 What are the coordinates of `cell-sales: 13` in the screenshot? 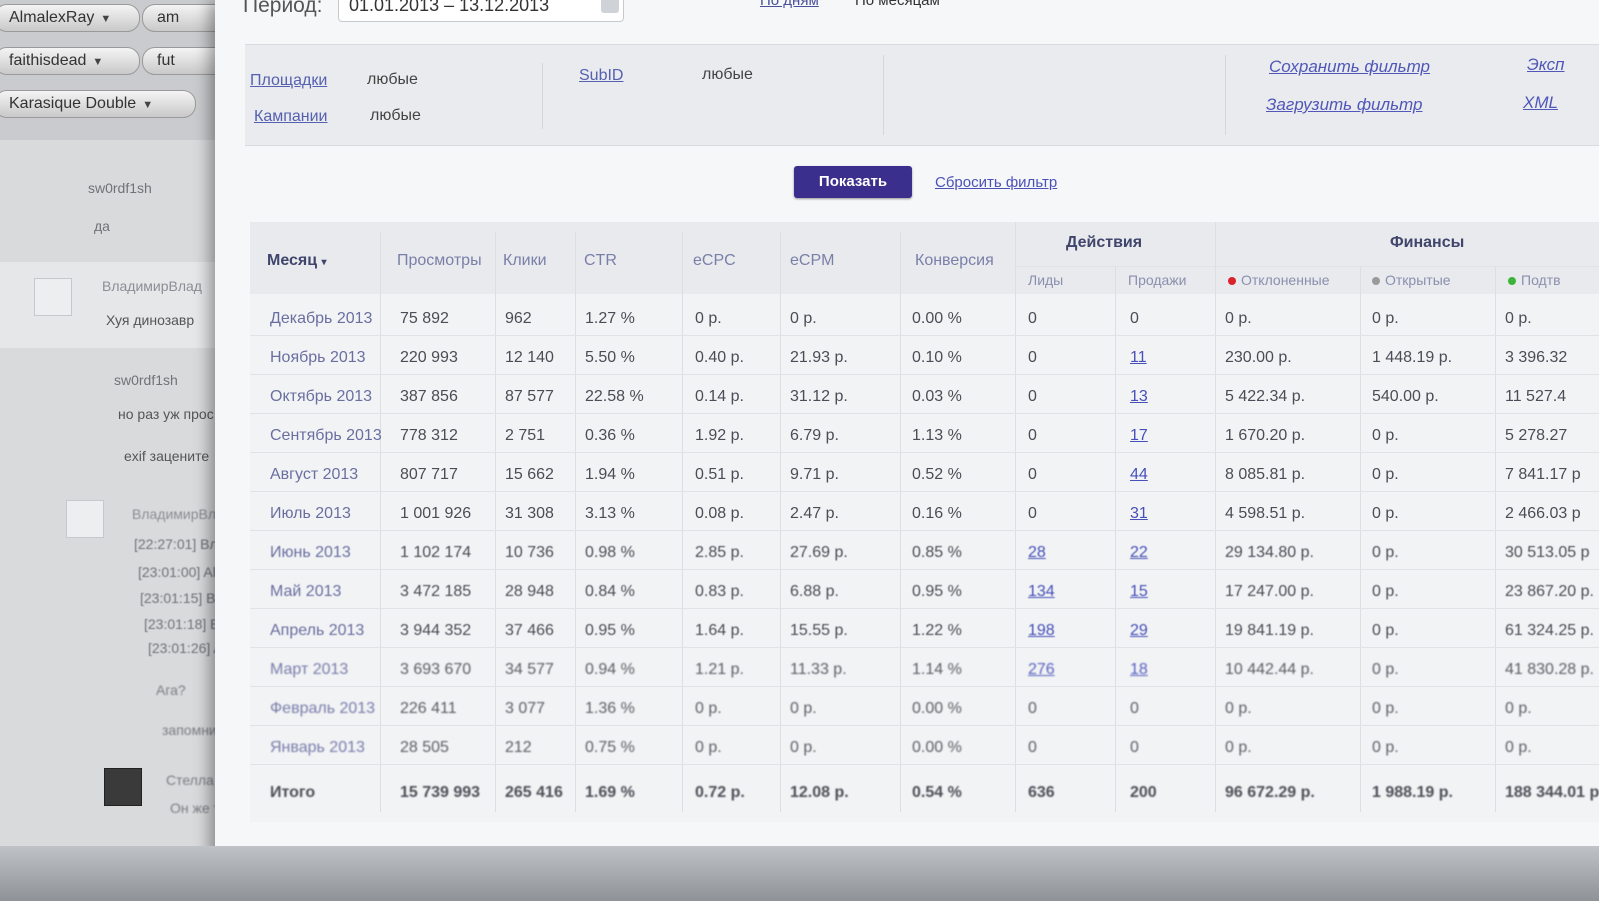 It's located at (1139, 397).